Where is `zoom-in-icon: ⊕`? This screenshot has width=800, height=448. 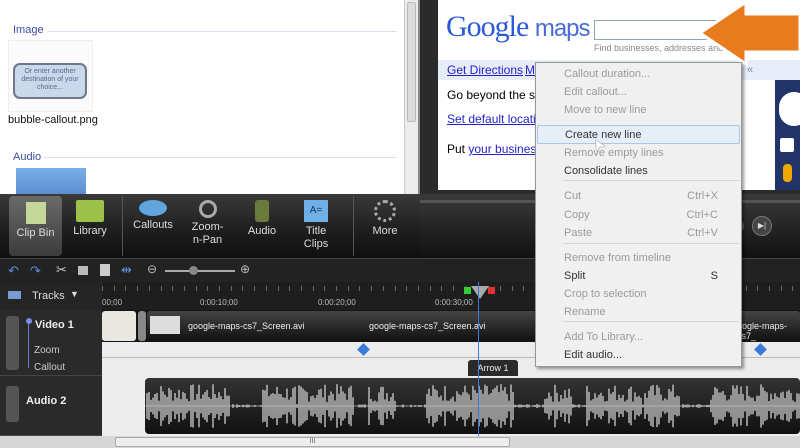
zoom-in-icon: ⊕ is located at coordinates (245, 269).